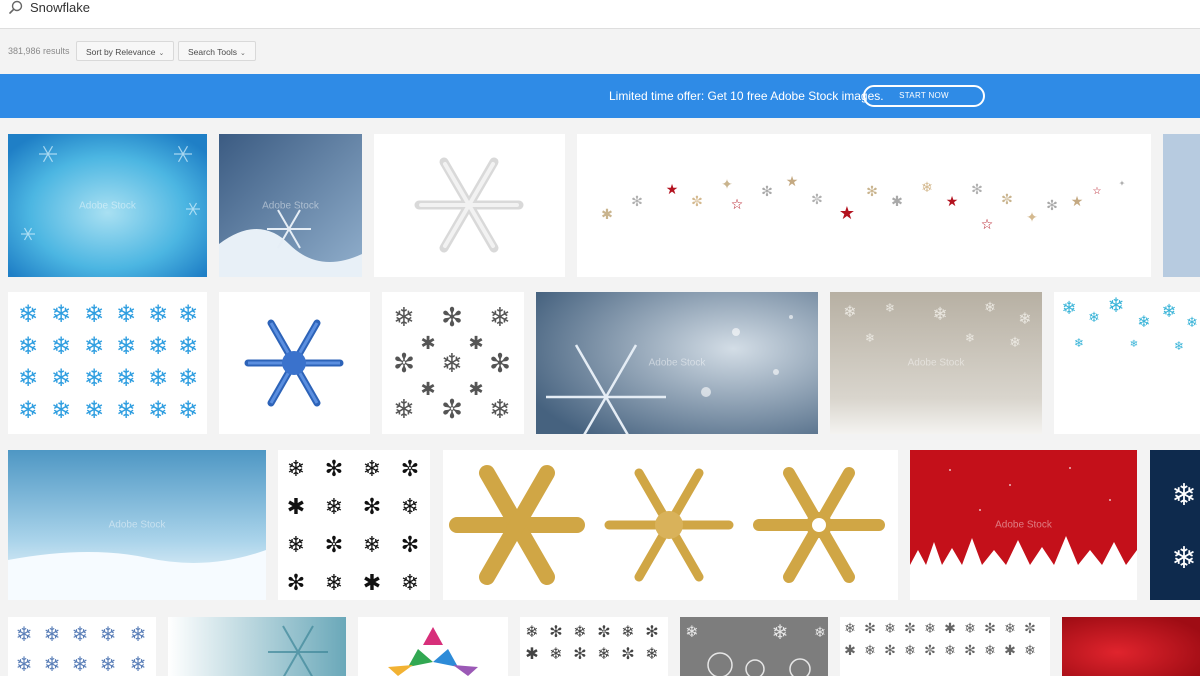 The image size is (1200, 676). Describe the element at coordinates (330, 8) in the screenshot. I see `search-input` at that location.